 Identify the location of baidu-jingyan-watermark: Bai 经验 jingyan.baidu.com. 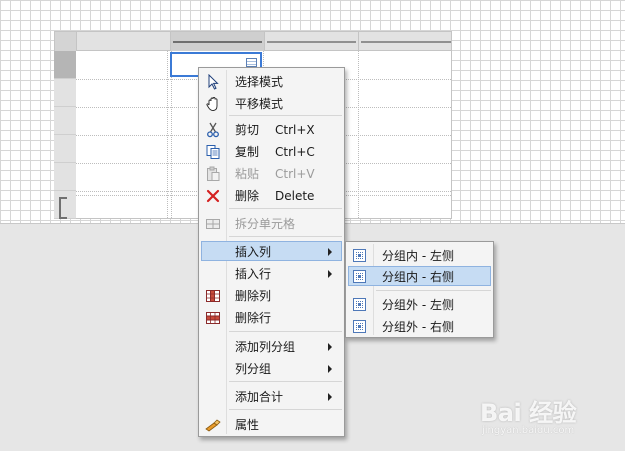
(550, 418).